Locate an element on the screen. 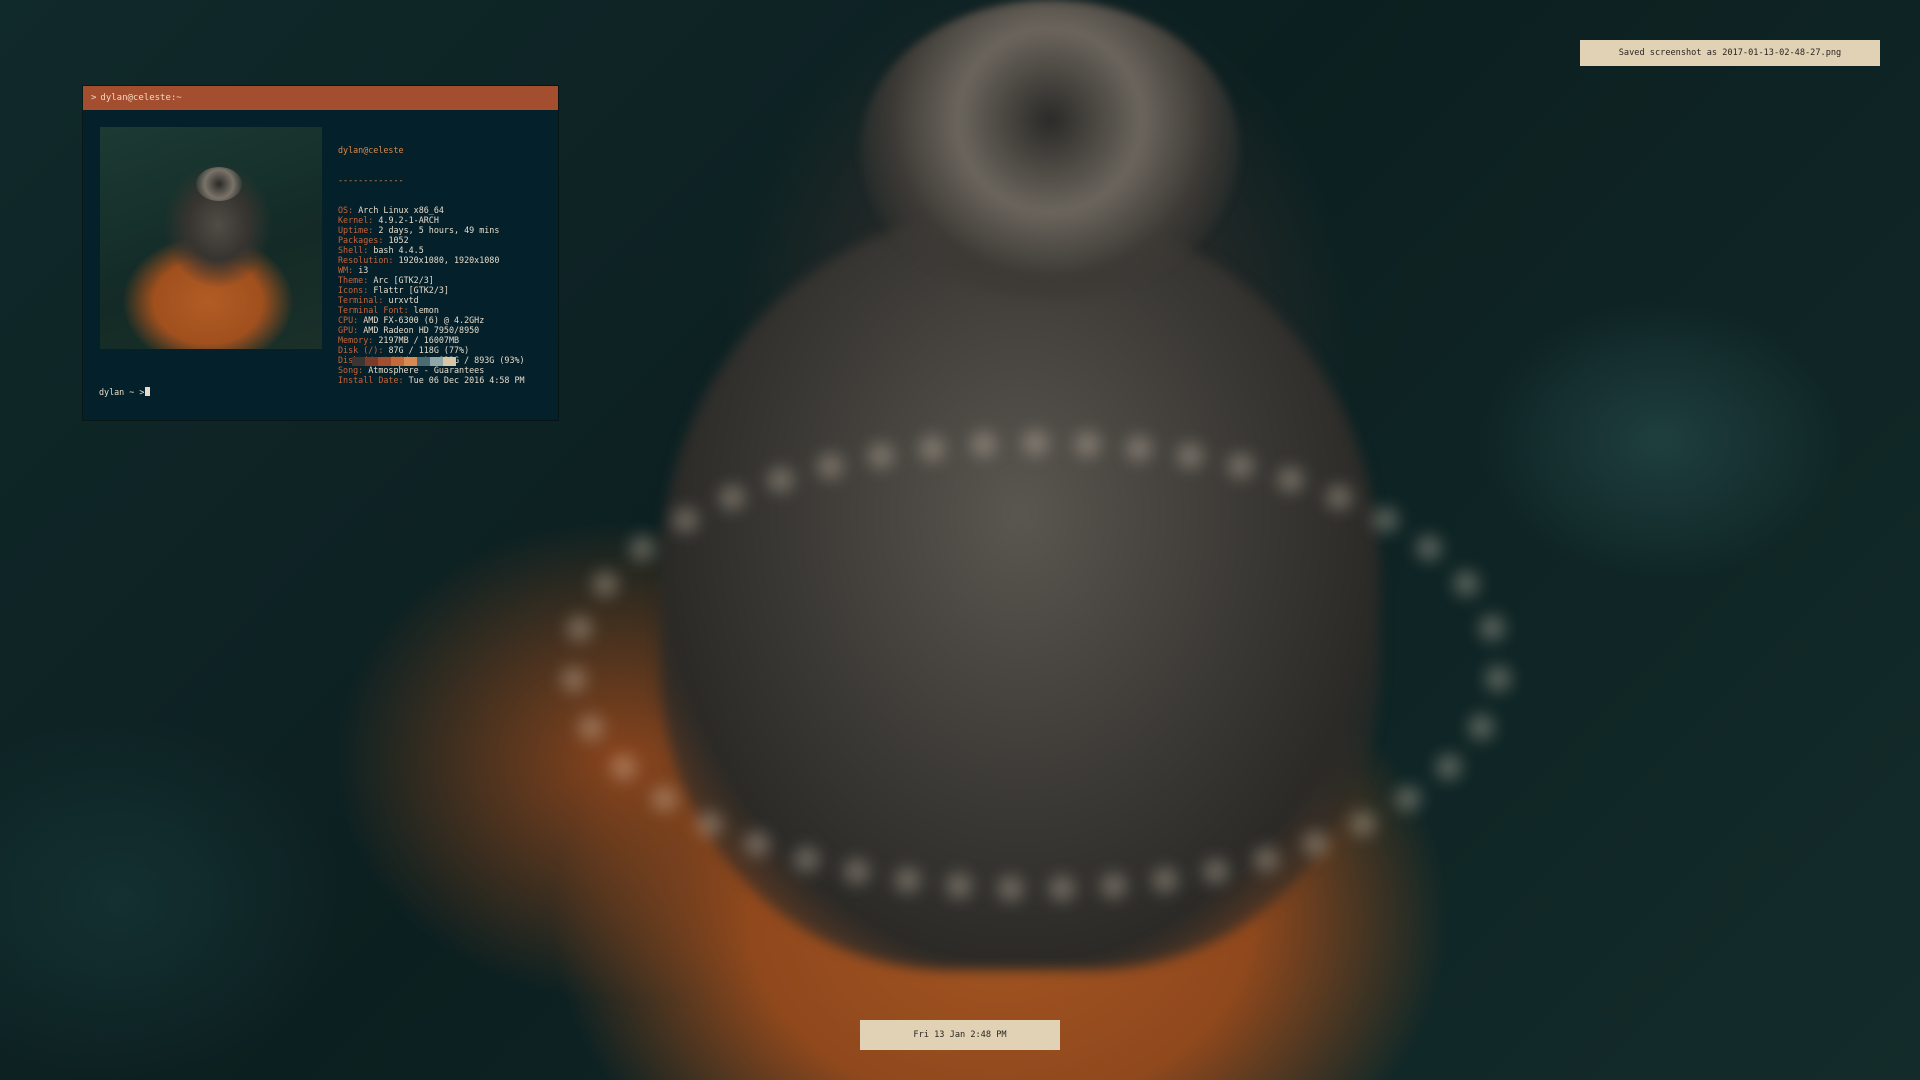 The height and width of the screenshot is (1080, 1920). info-value: lemon is located at coordinates (426, 310).